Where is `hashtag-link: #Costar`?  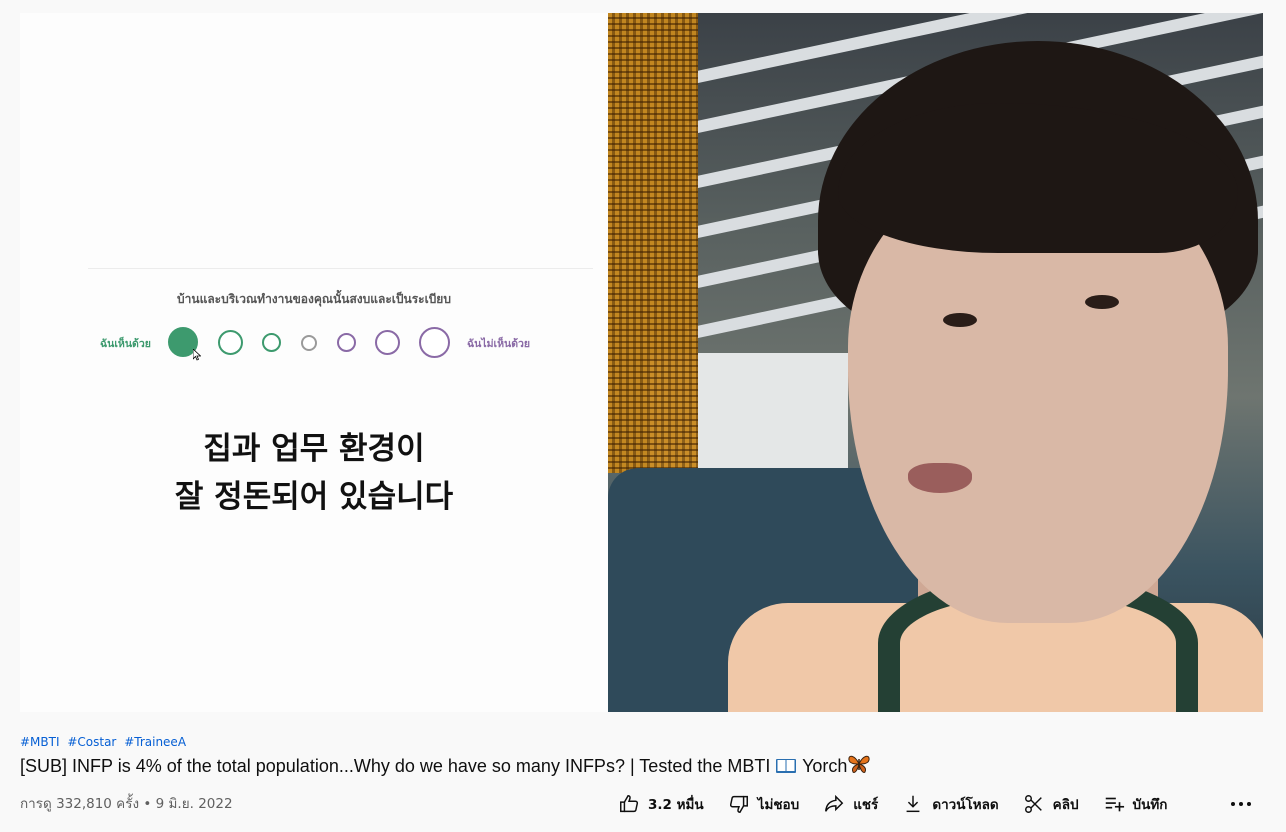 hashtag-link: #Costar is located at coordinates (91, 742).